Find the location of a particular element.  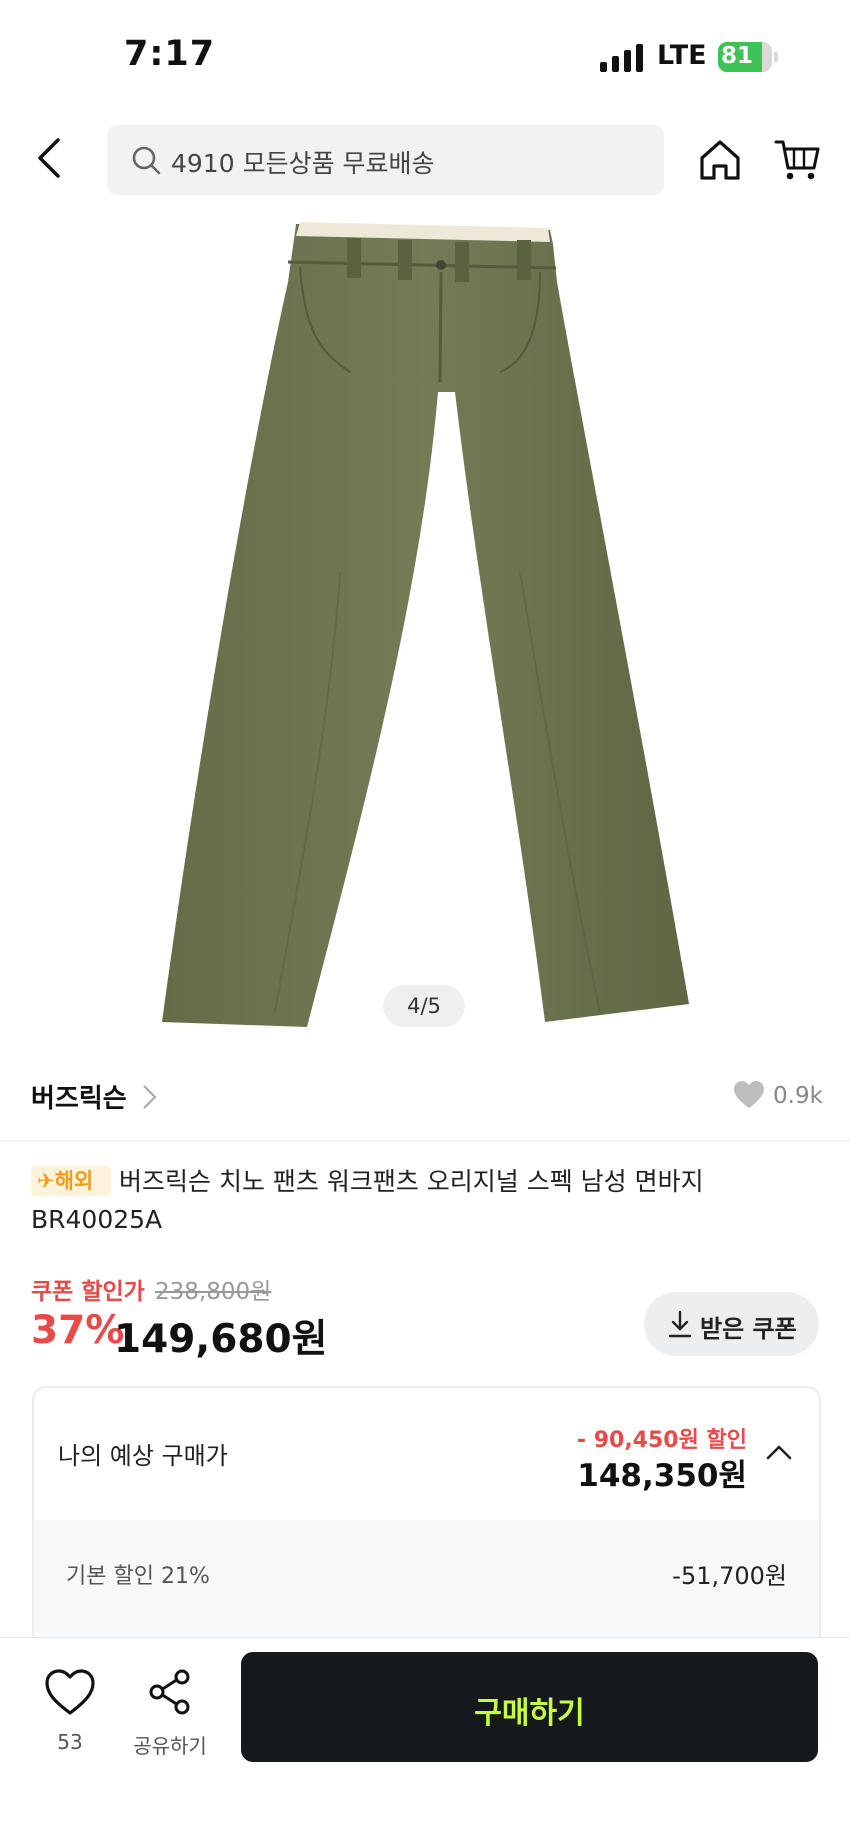

image-page-indicator: 4/5 is located at coordinates (424, 1006).